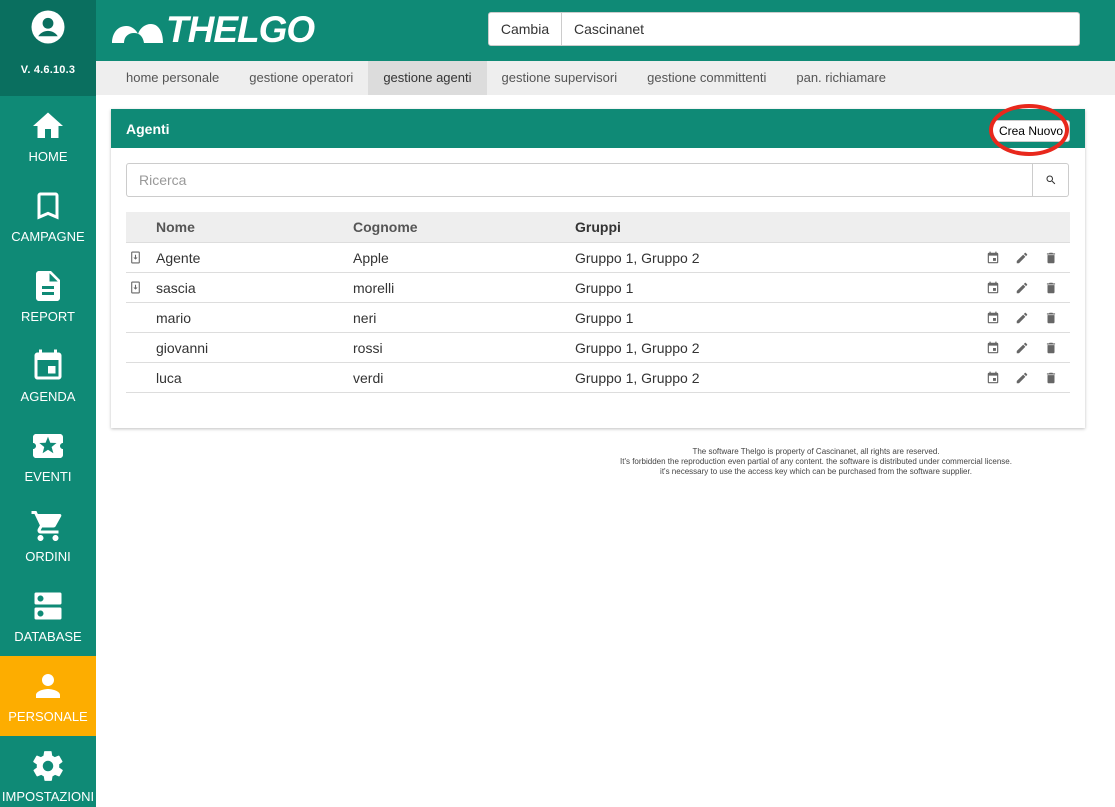  I want to click on table-header: Nome Cognome Gruppi, so click(598, 227).